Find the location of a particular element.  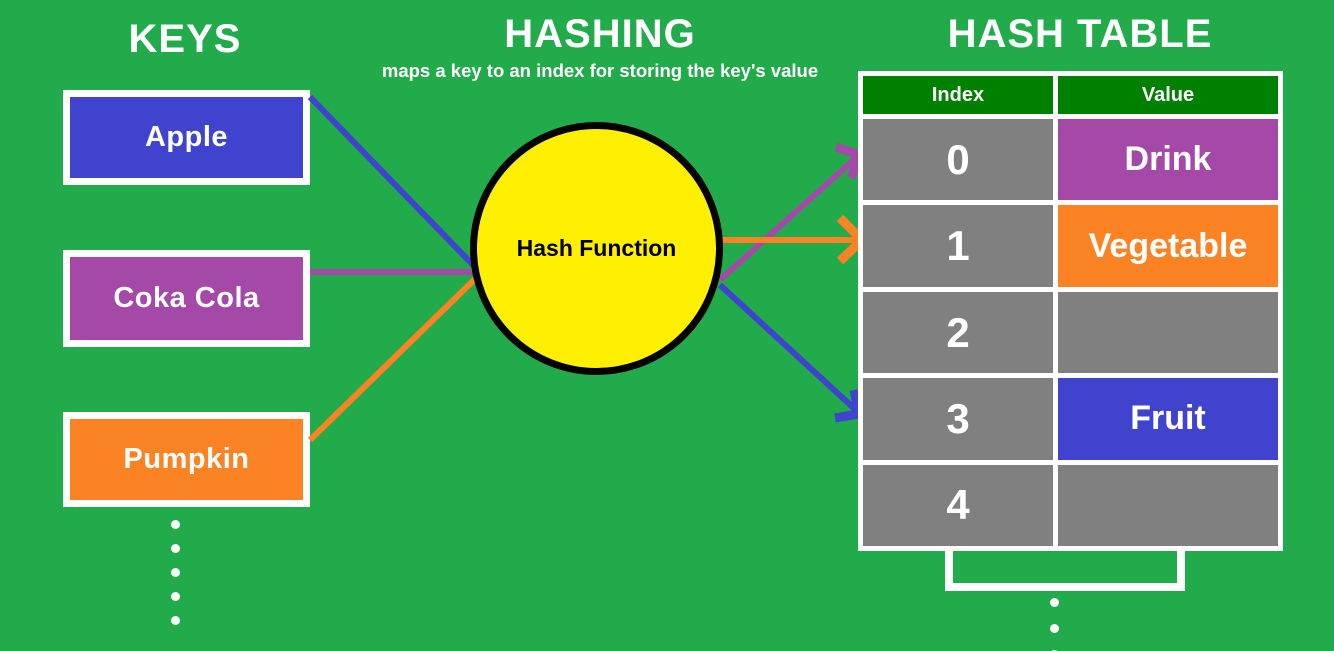

hash-function-circle: Hash Function is located at coordinates (596, 248).